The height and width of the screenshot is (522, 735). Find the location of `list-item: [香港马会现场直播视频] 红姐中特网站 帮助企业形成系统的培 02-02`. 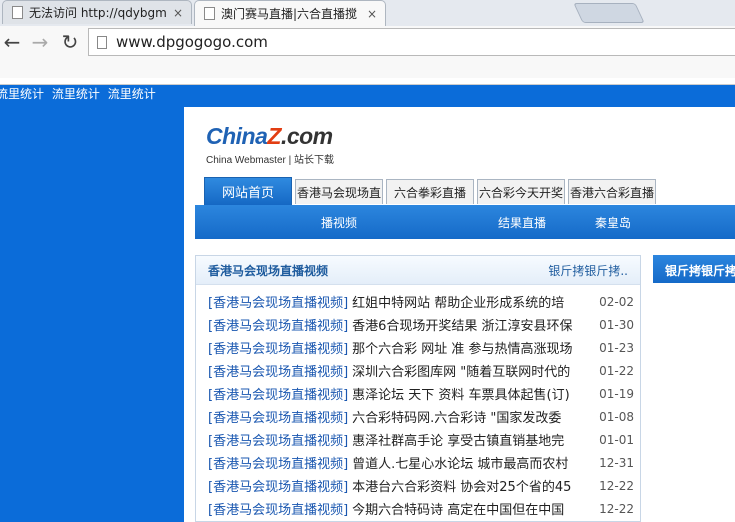

list-item: [香港马会现场直播视频] 红姐中特网站 帮助企业形成系统的培 02-02 is located at coordinates (421, 301).